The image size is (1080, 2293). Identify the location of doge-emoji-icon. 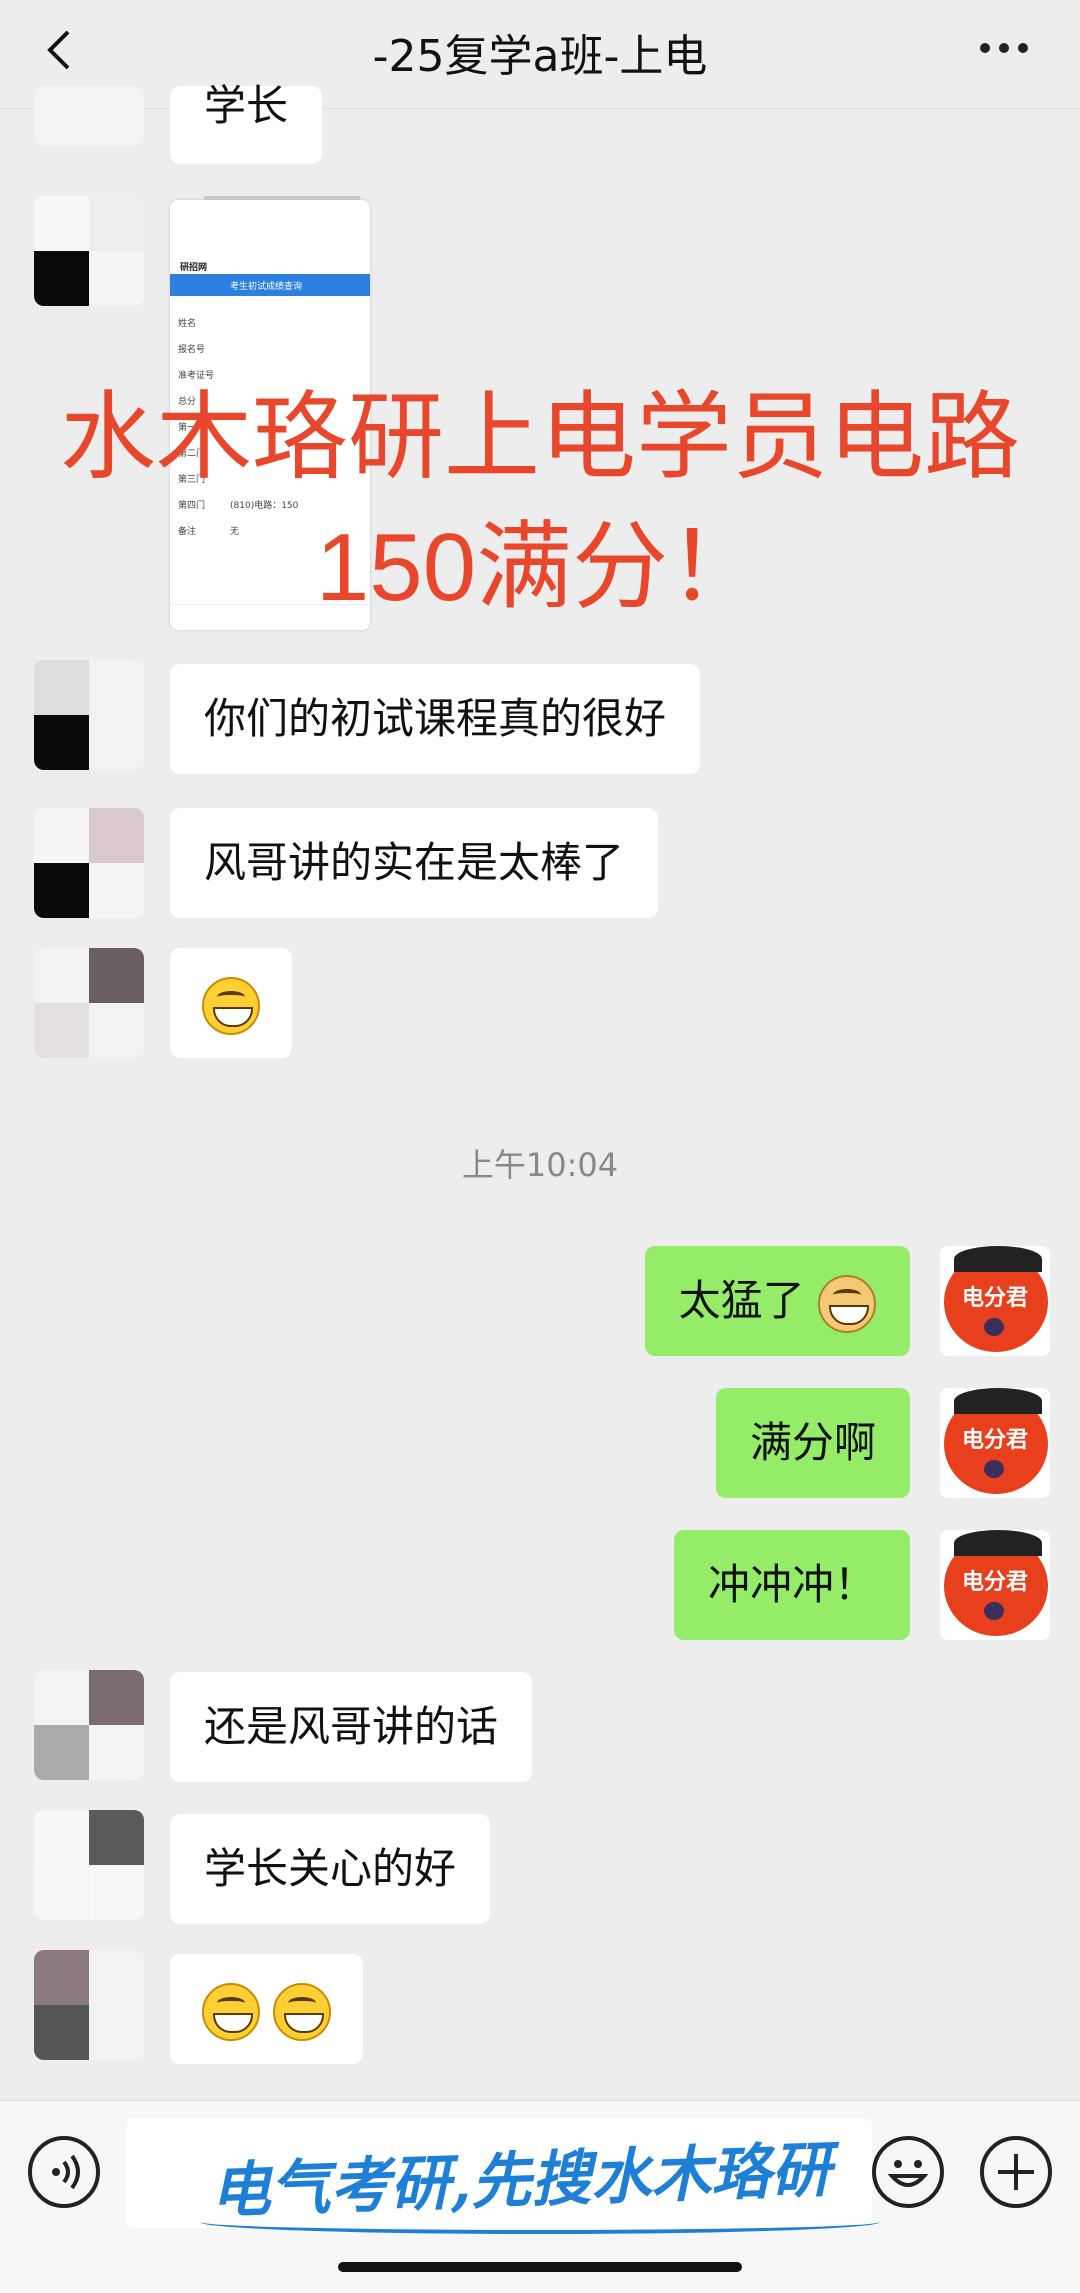
(847, 1303).